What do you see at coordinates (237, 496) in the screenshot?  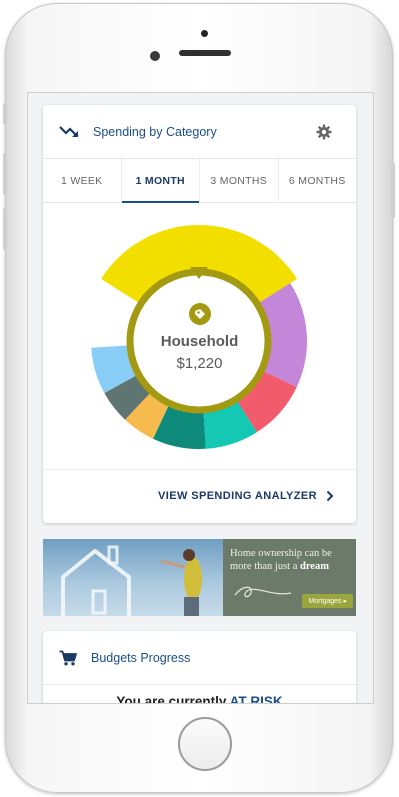 I see `analyzer-link-label: VIEW SPENDING ANALYZER` at bounding box center [237, 496].